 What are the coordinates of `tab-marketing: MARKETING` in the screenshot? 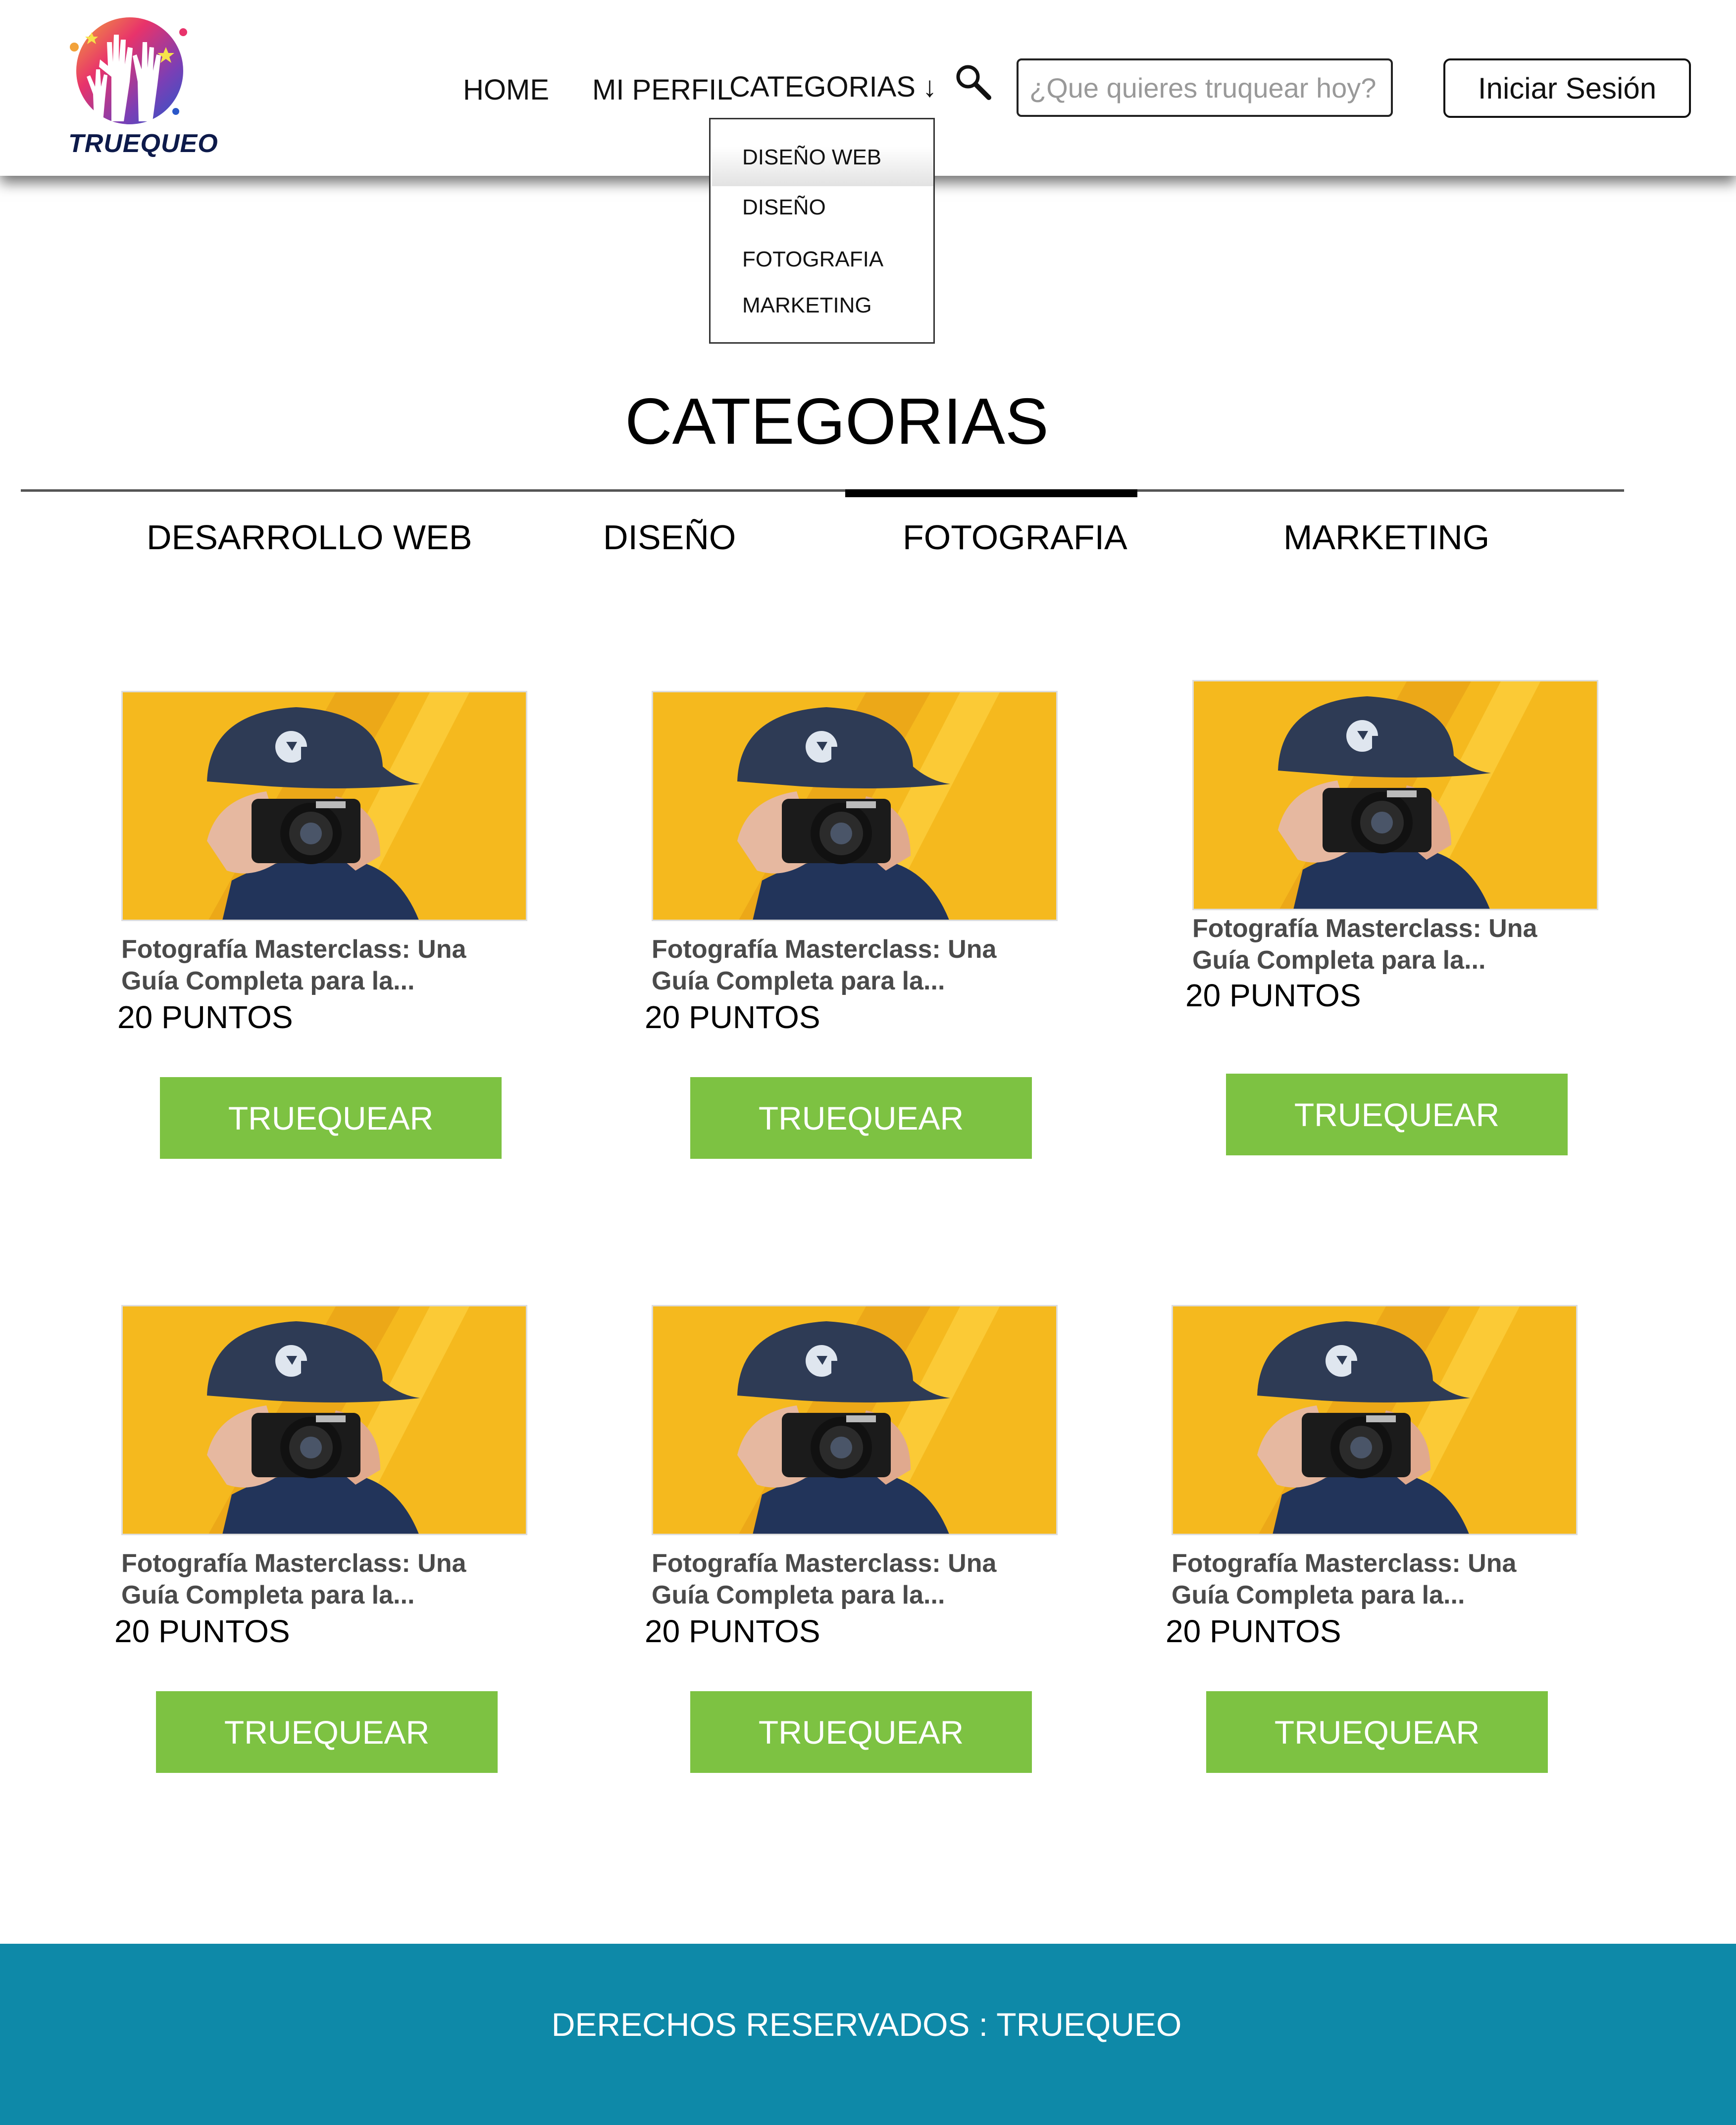 It's located at (1386, 537).